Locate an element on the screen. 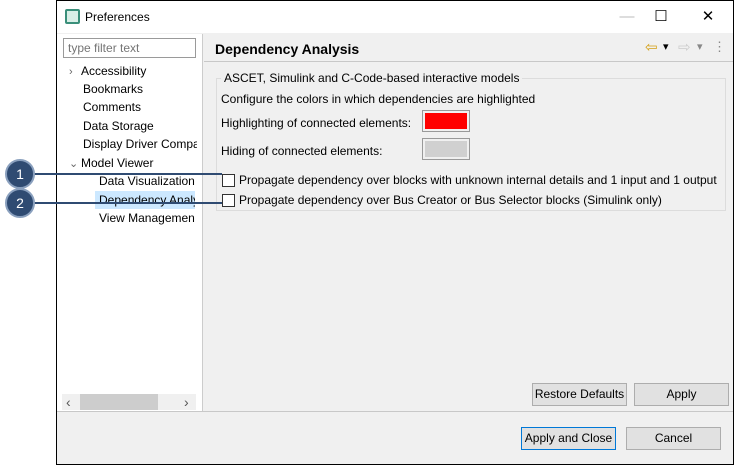  propagate-unknown-blocks-checkbox is located at coordinates (228, 180).